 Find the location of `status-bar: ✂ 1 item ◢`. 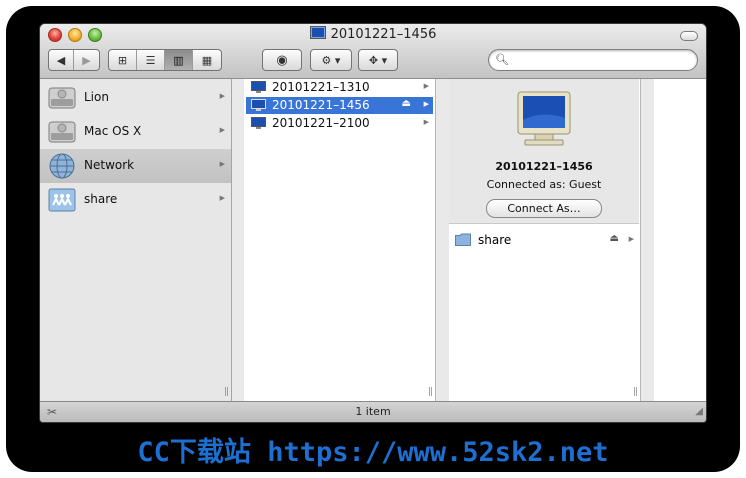

status-bar: ✂ 1 item ◢ is located at coordinates (373, 411).